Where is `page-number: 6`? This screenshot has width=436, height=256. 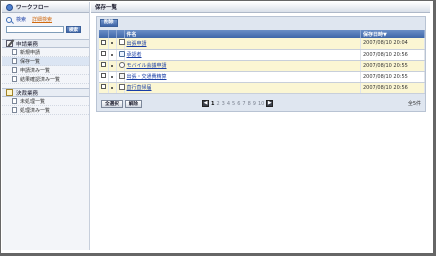
page-number: 6 is located at coordinates (238, 104).